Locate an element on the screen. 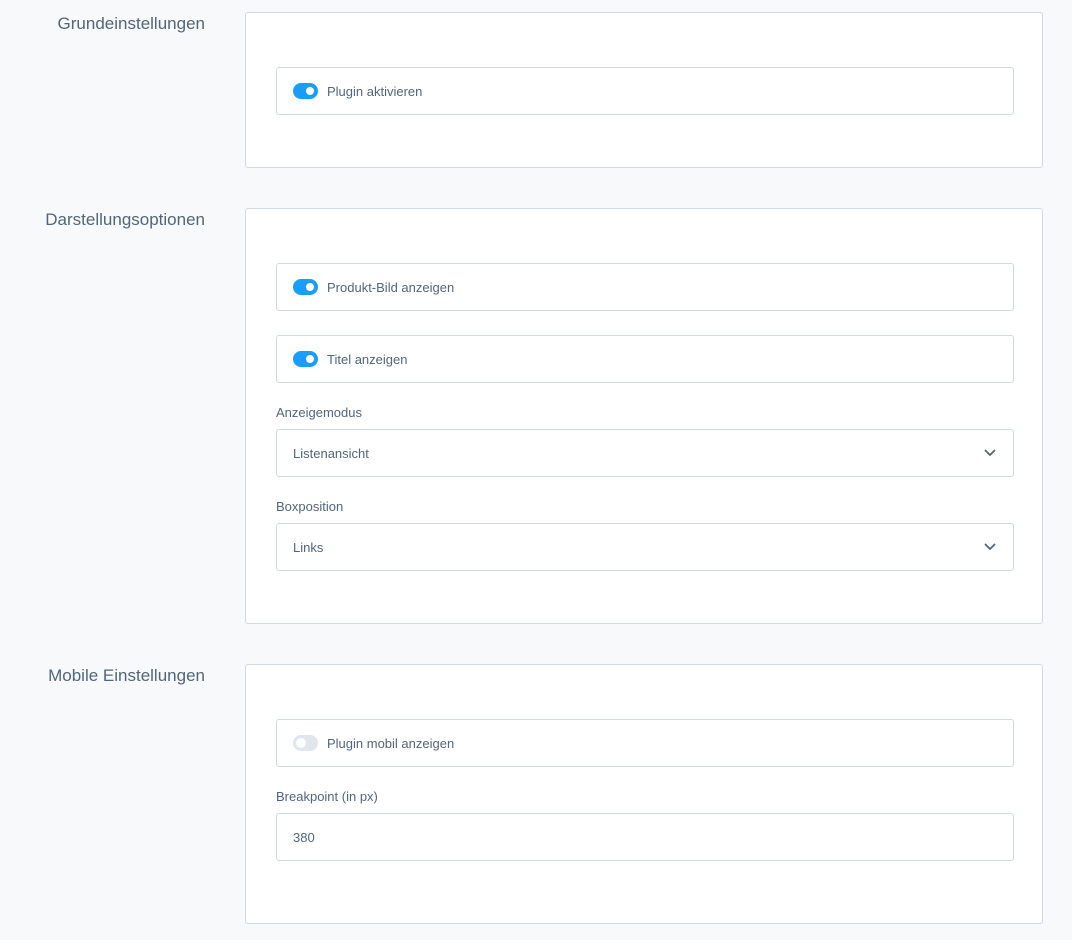 The width and height of the screenshot is (1072, 940). display-mode-select: Listenansicht is located at coordinates (645, 453).